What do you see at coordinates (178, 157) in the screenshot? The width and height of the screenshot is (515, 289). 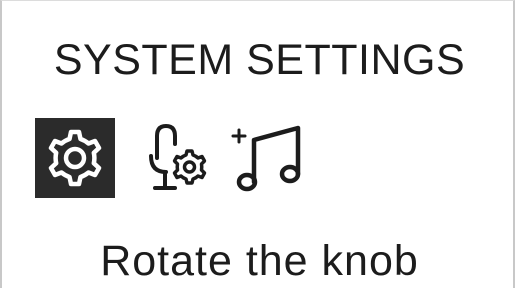 I see `microphone-settings-icon` at bounding box center [178, 157].